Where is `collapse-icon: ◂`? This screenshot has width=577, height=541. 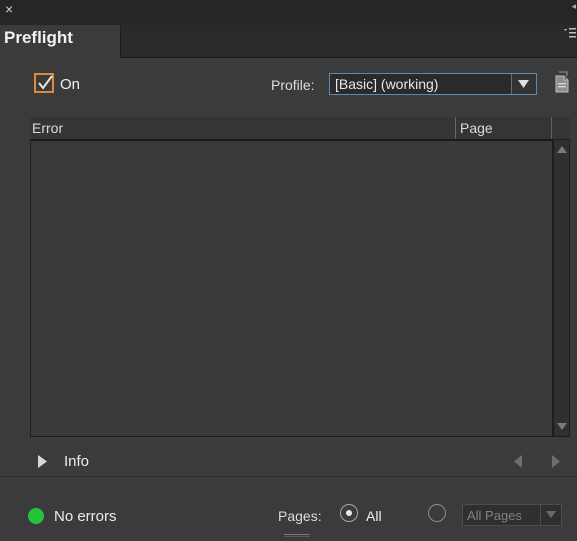 collapse-icon: ◂ is located at coordinates (573, 6).